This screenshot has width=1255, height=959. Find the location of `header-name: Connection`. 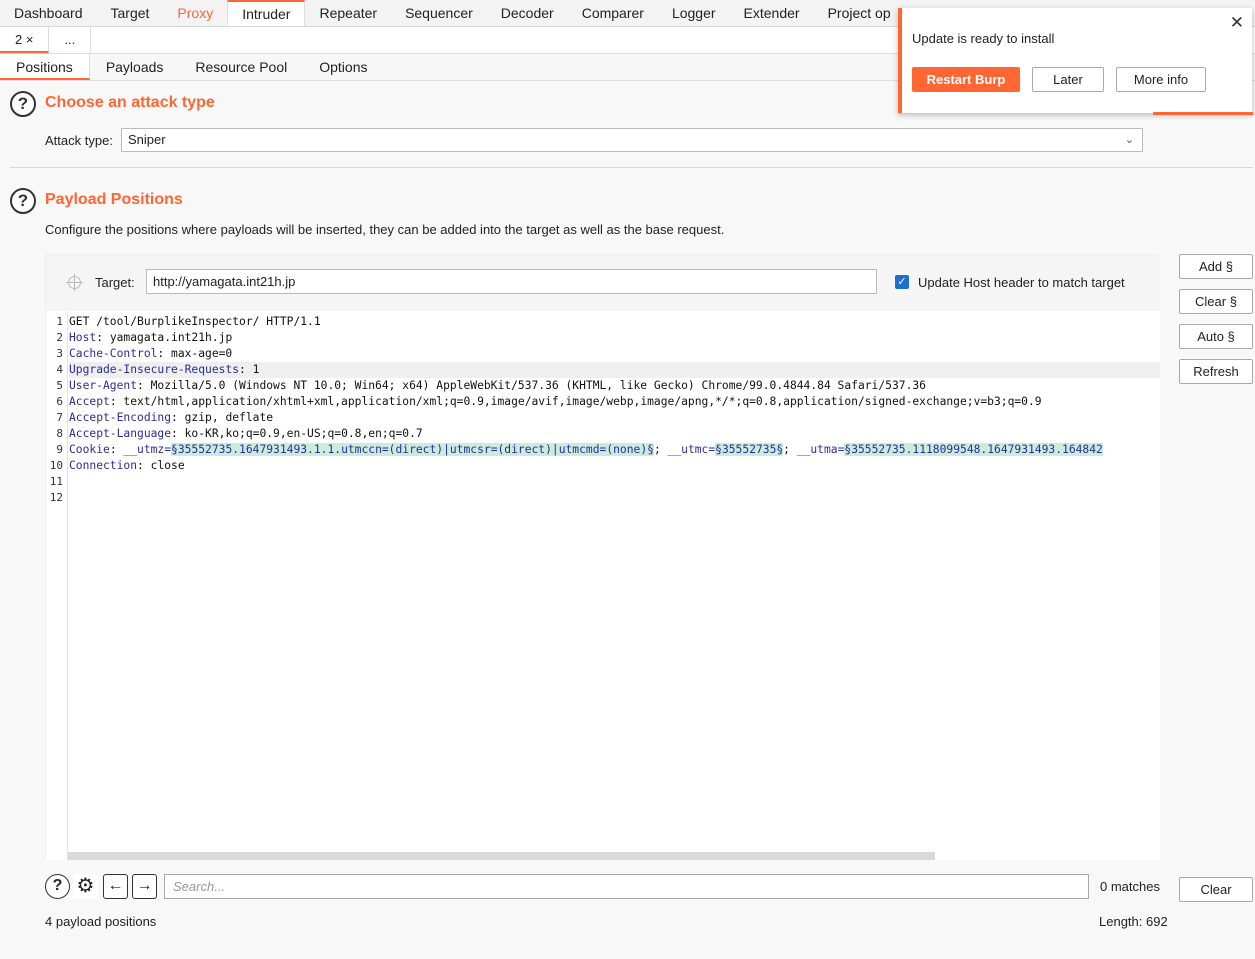

header-name: Connection is located at coordinates (103, 465).